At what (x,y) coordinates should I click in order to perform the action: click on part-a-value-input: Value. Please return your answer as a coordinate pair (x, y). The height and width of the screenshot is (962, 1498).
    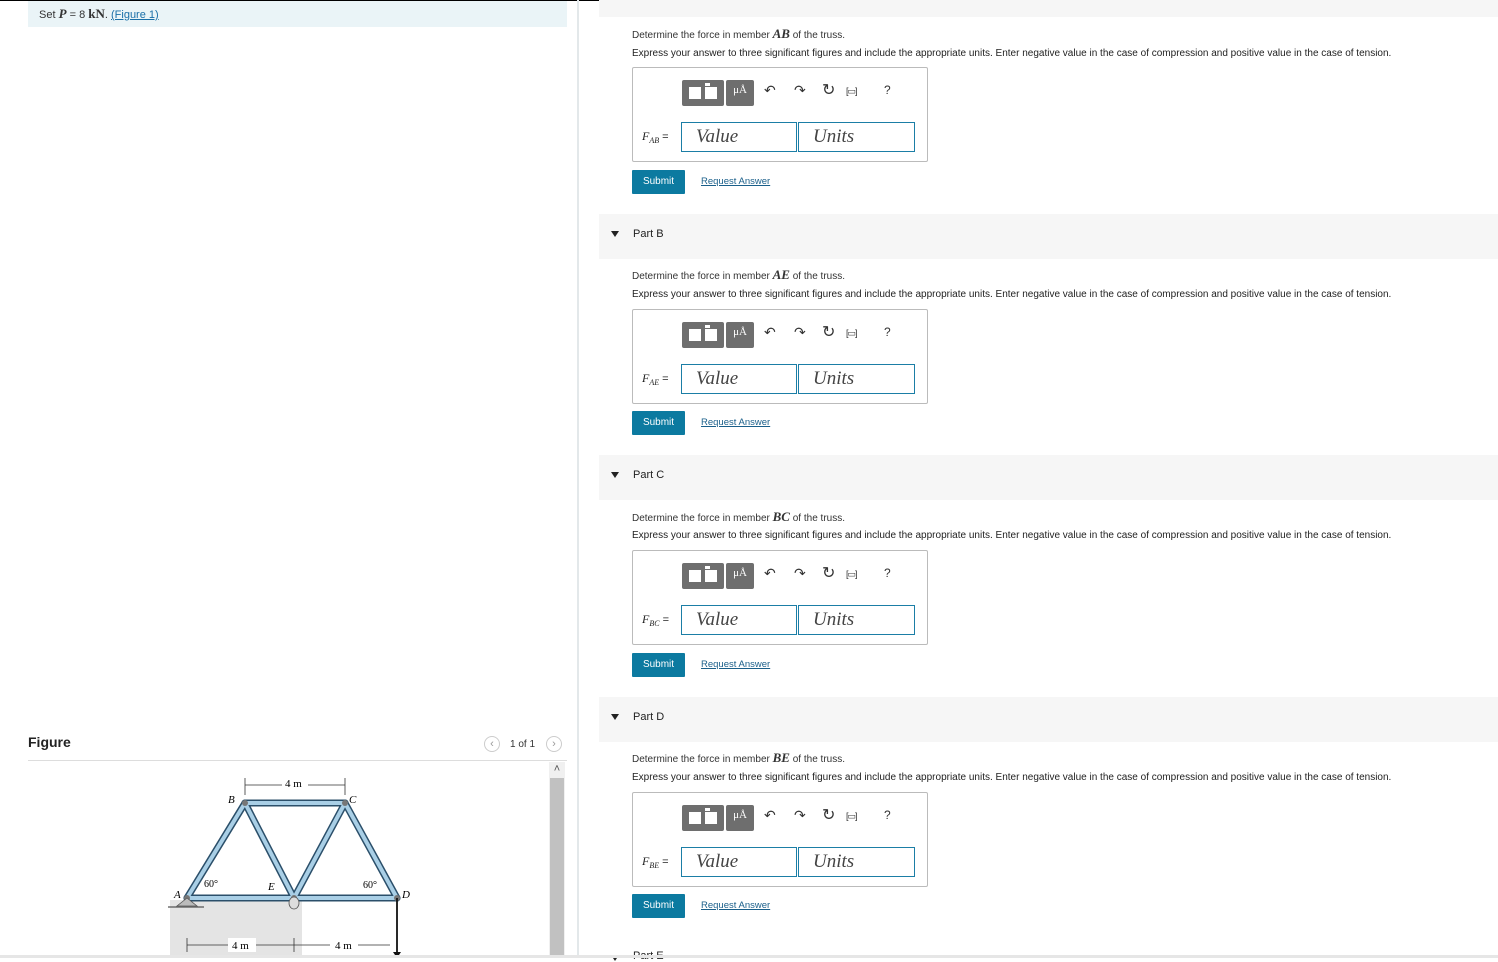
    Looking at the image, I should click on (739, 137).